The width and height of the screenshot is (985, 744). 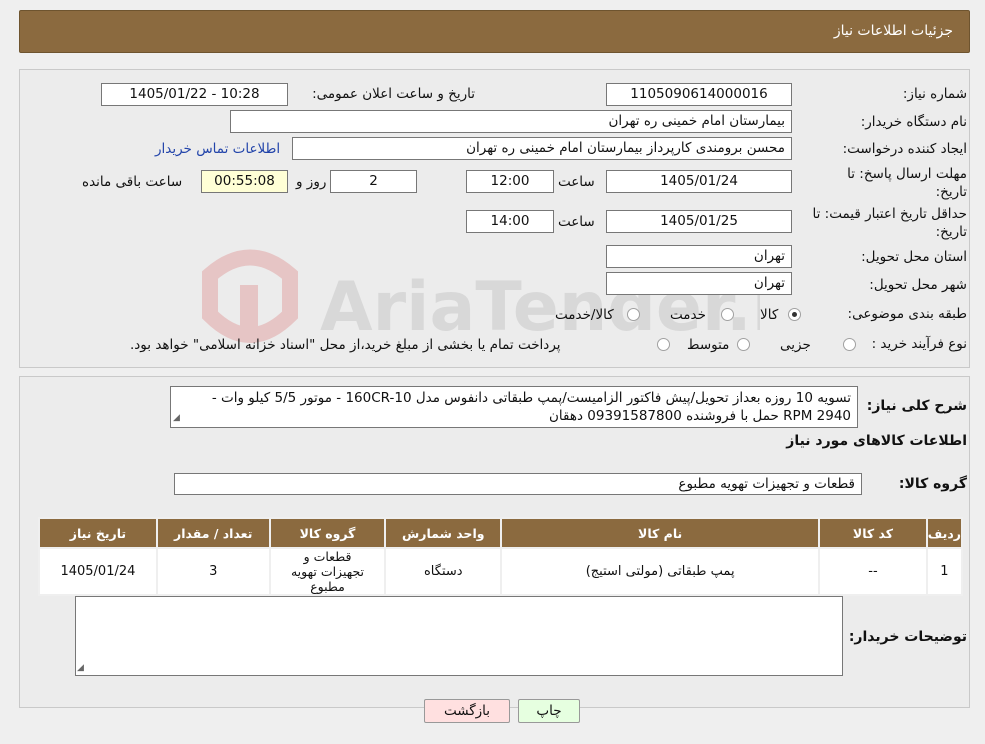 What do you see at coordinates (893, 31) in the screenshot?
I see `page-title: جزئیات اطلاعات نیاز` at bounding box center [893, 31].